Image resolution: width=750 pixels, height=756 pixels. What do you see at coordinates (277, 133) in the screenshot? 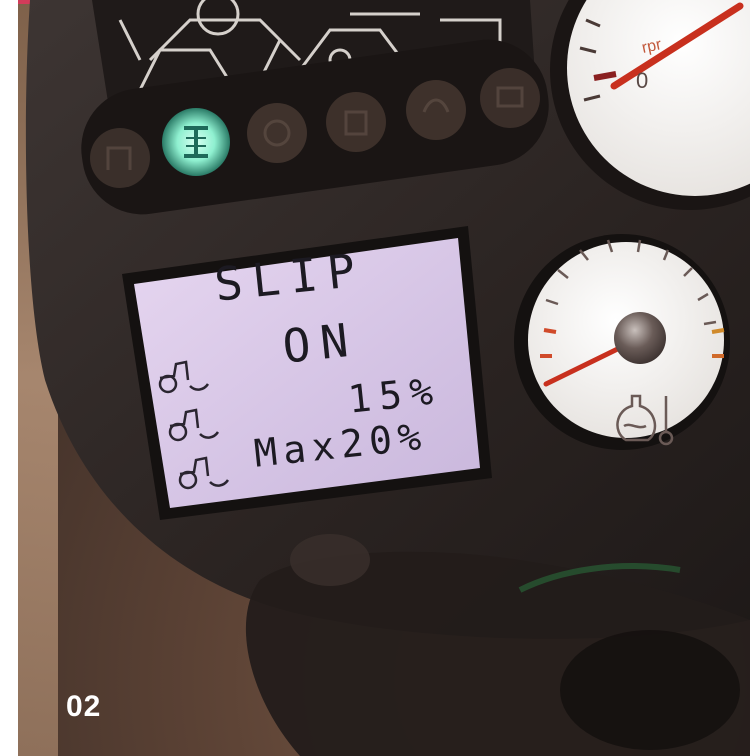
I see `gear-icon` at bounding box center [277, 133].